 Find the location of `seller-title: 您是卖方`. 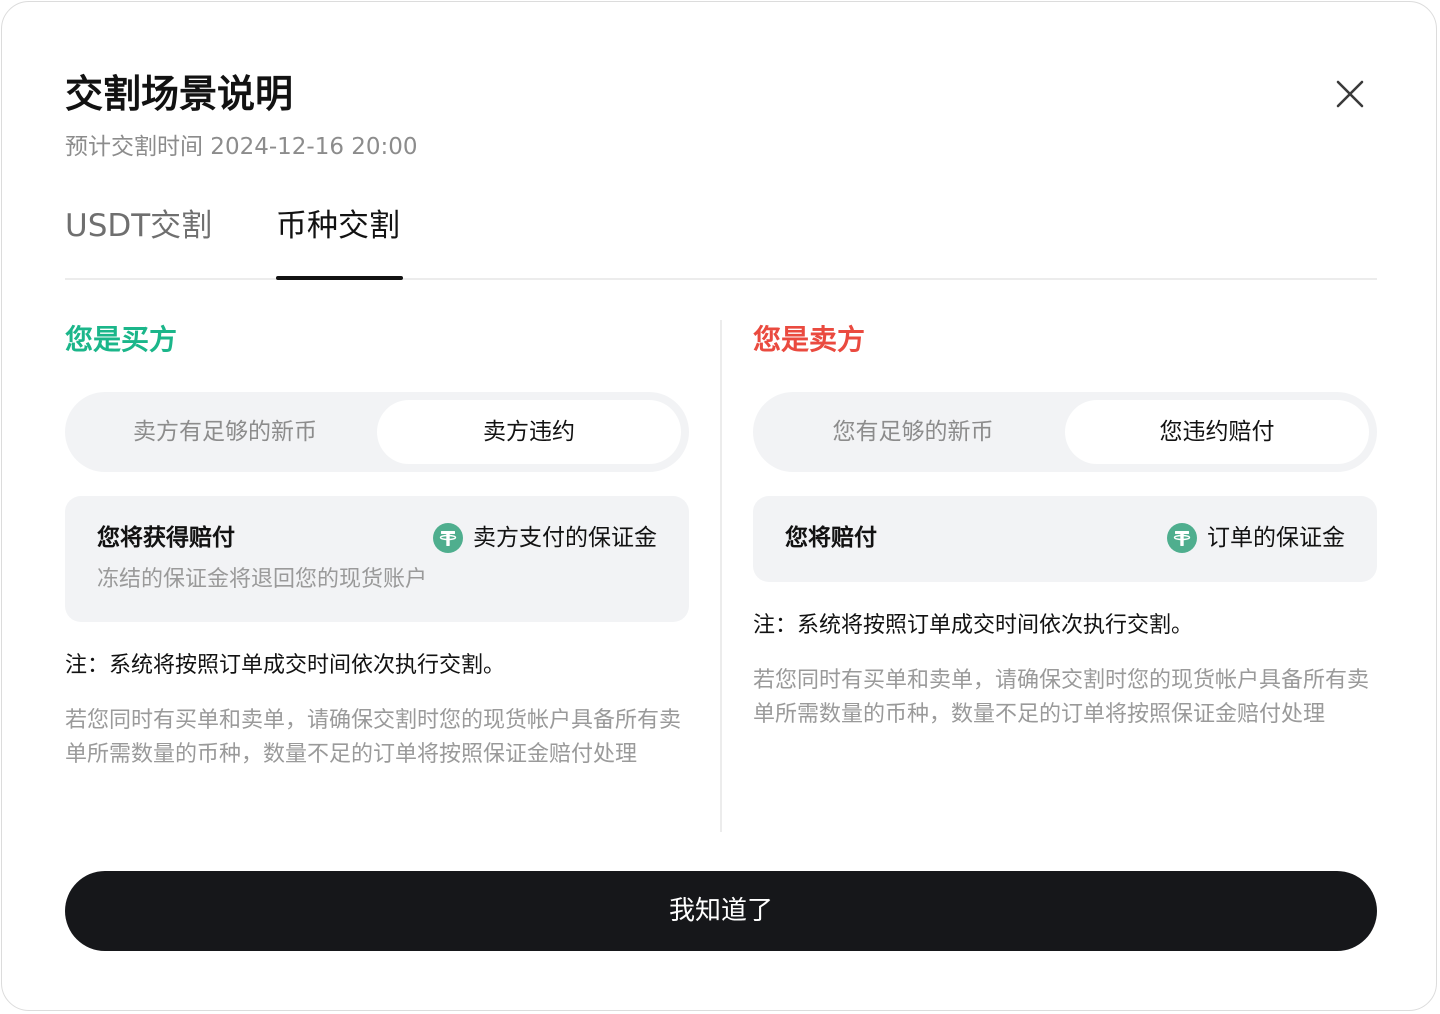

seller-title: 您是卖方 is located at coordinates (809, 339).